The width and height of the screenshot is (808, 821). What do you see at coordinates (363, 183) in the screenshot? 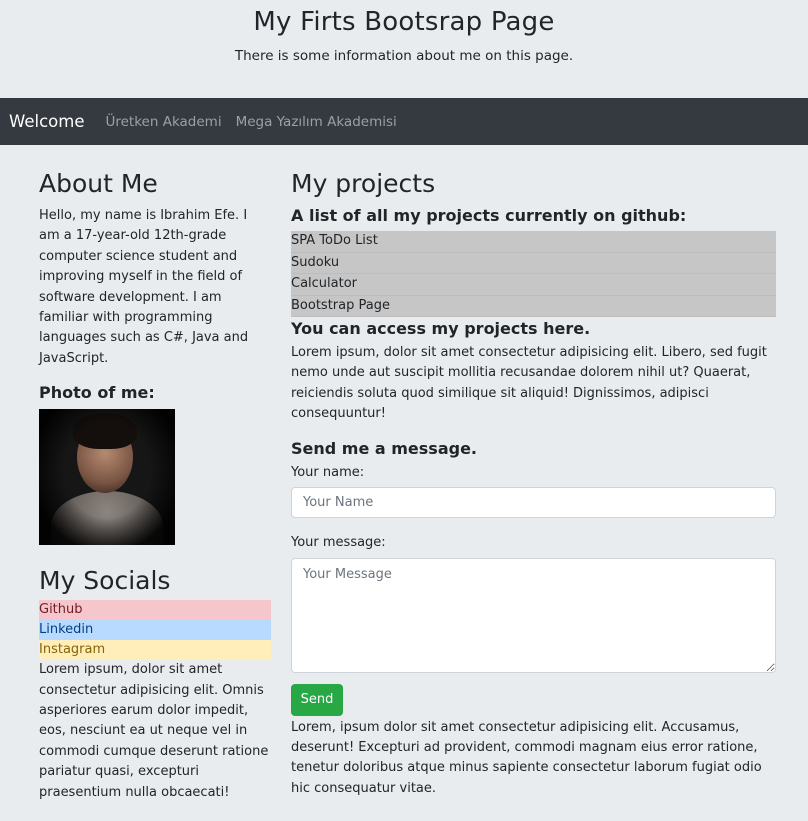
I see `projects-heading: My projects` at bounding box center [363, 183].